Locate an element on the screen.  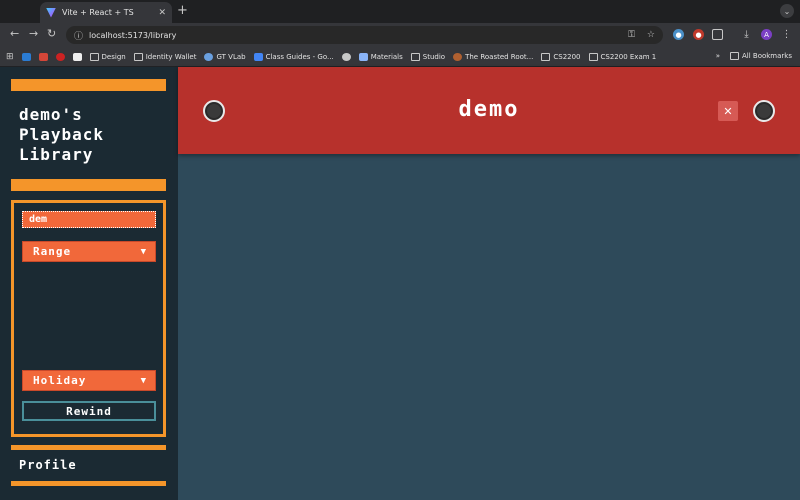
bookmark-studio: Studio is located at coordinates (427, 56).